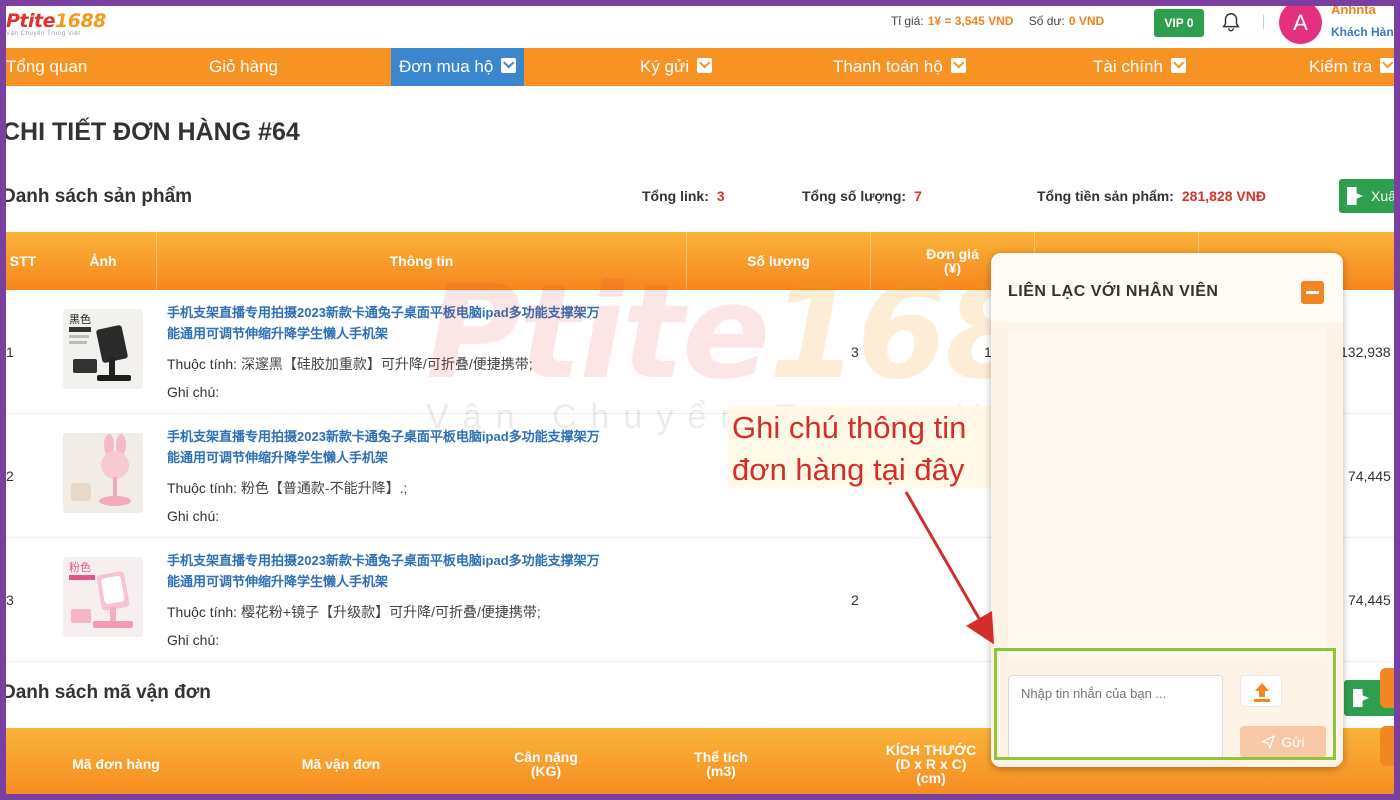  Describe the element at coordinates (931, 761) in the screenshot. I see `col-size: KÍCH THƯỚC (D x R x C) (cm)` at that location.